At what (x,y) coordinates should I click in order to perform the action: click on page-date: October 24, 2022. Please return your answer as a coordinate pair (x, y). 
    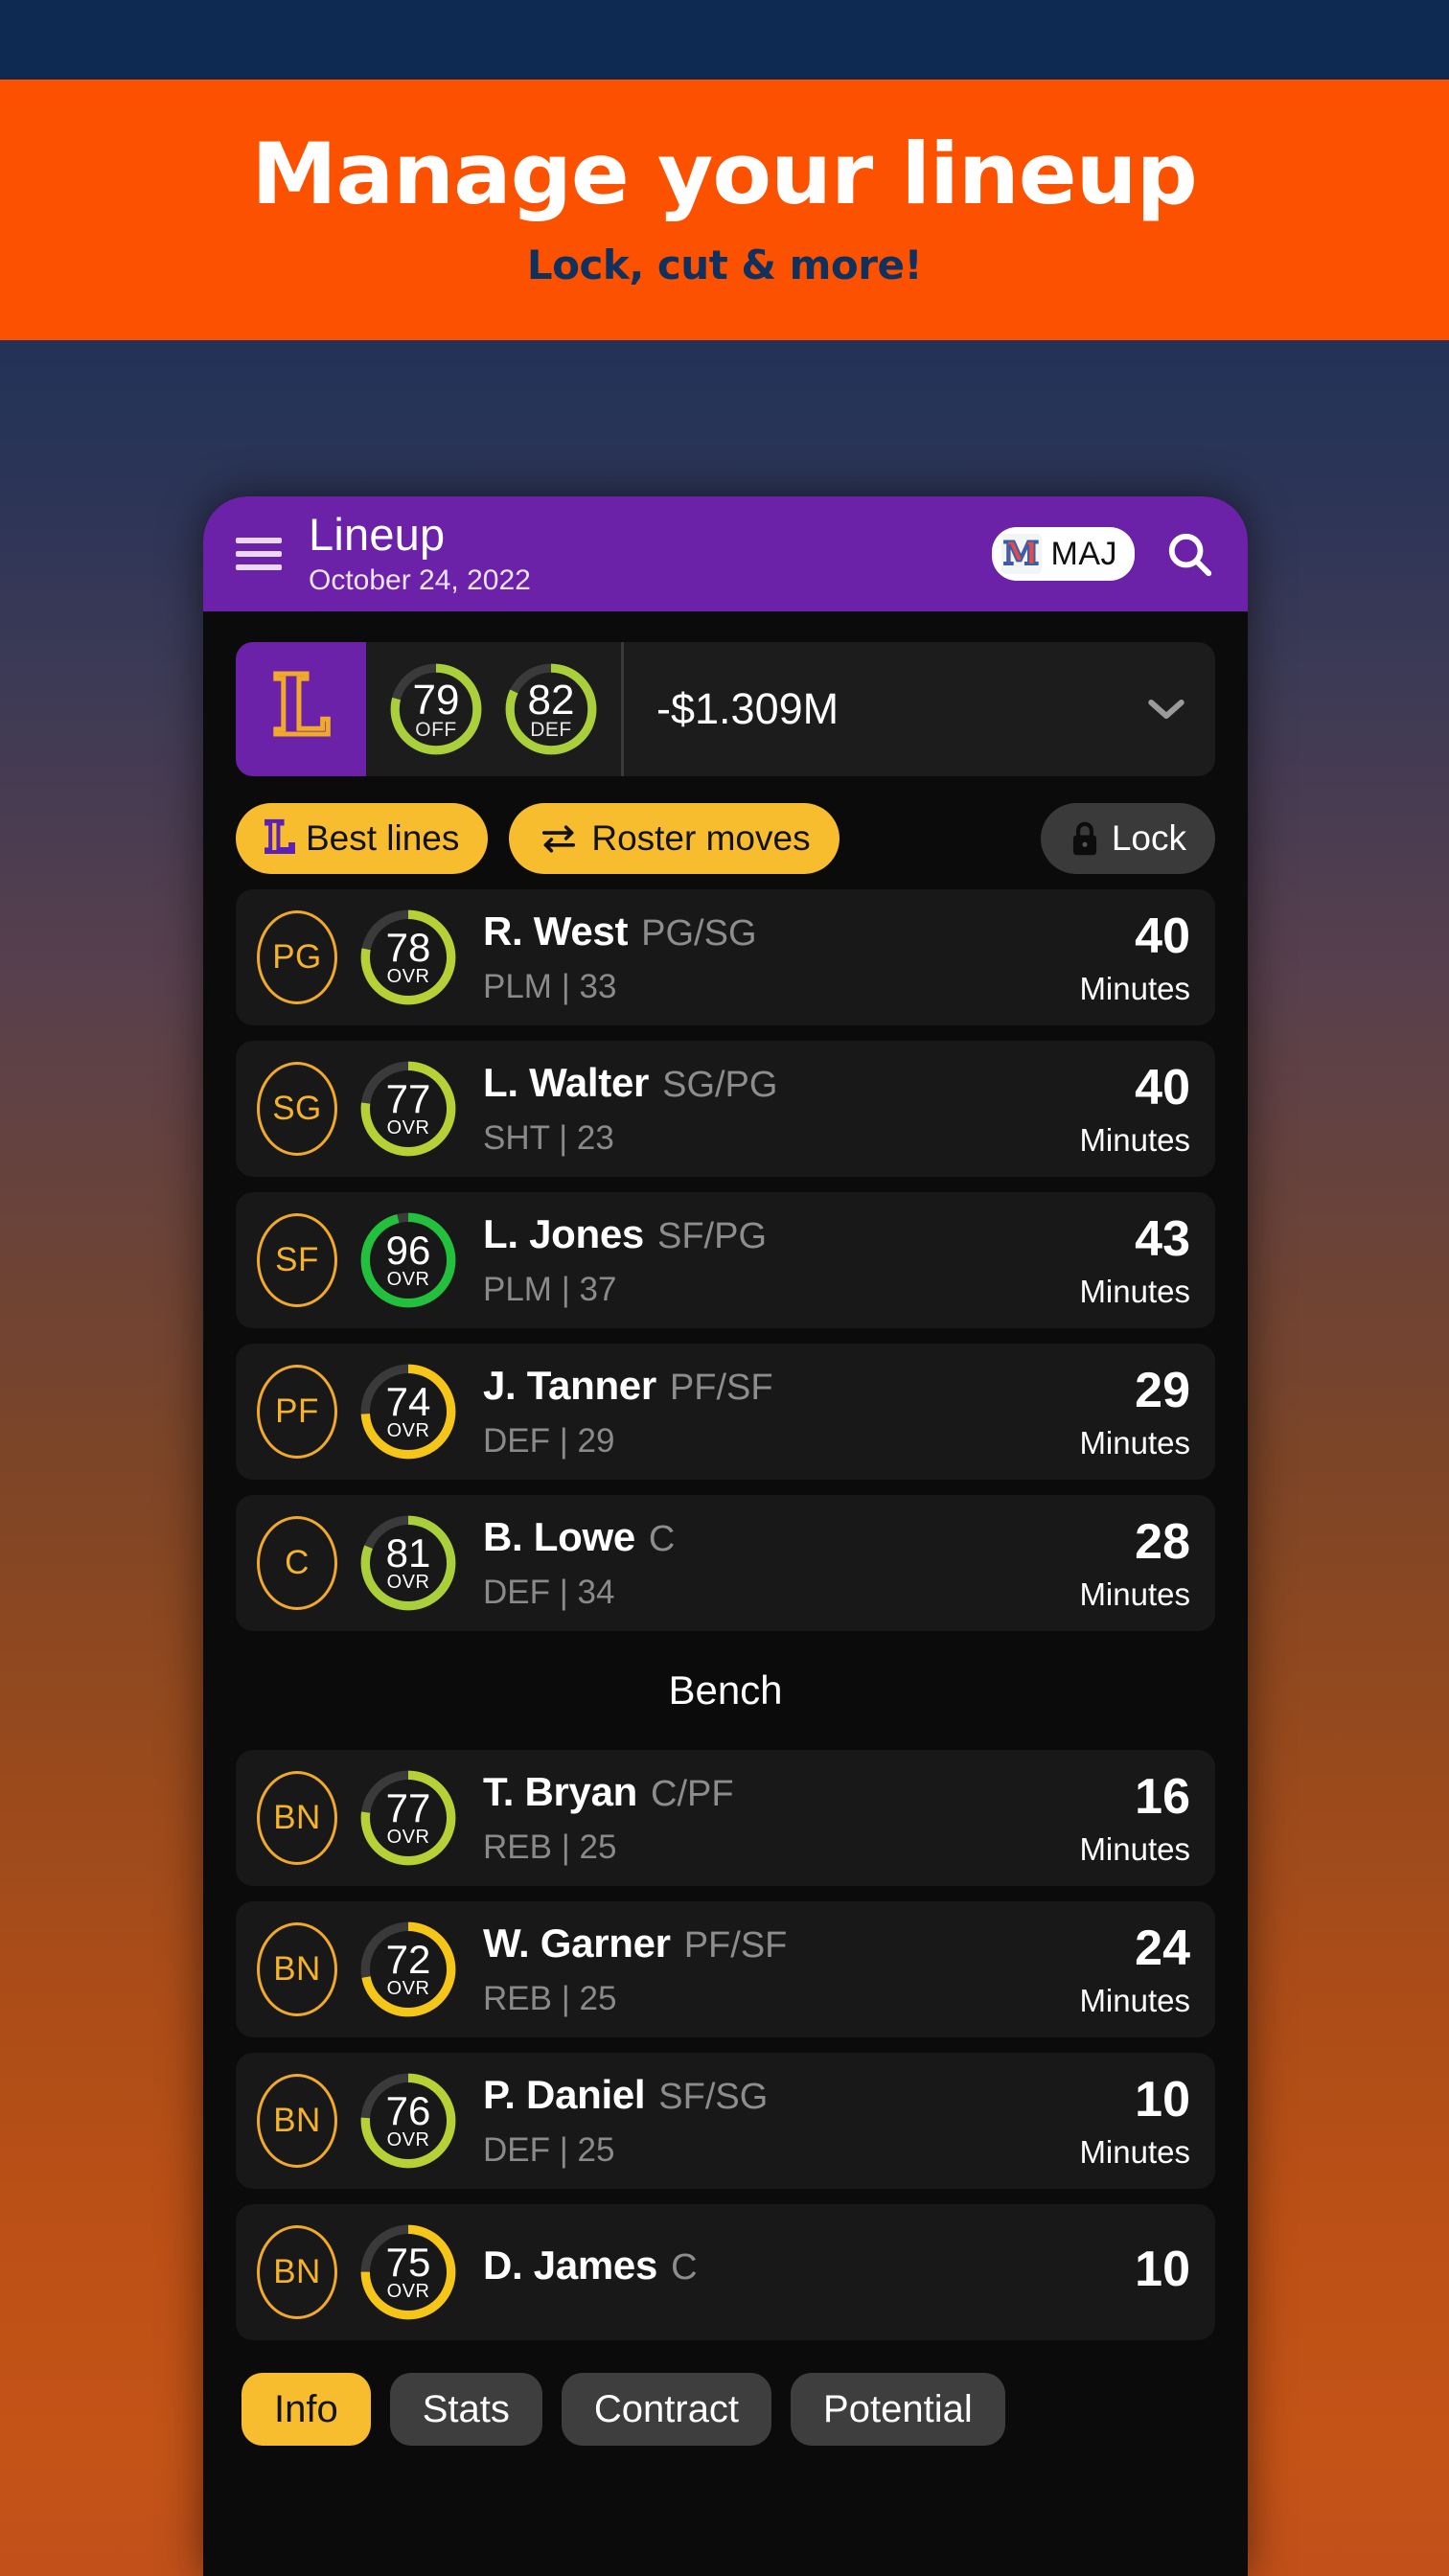
    Looking at the image, I should click on (420, 580).